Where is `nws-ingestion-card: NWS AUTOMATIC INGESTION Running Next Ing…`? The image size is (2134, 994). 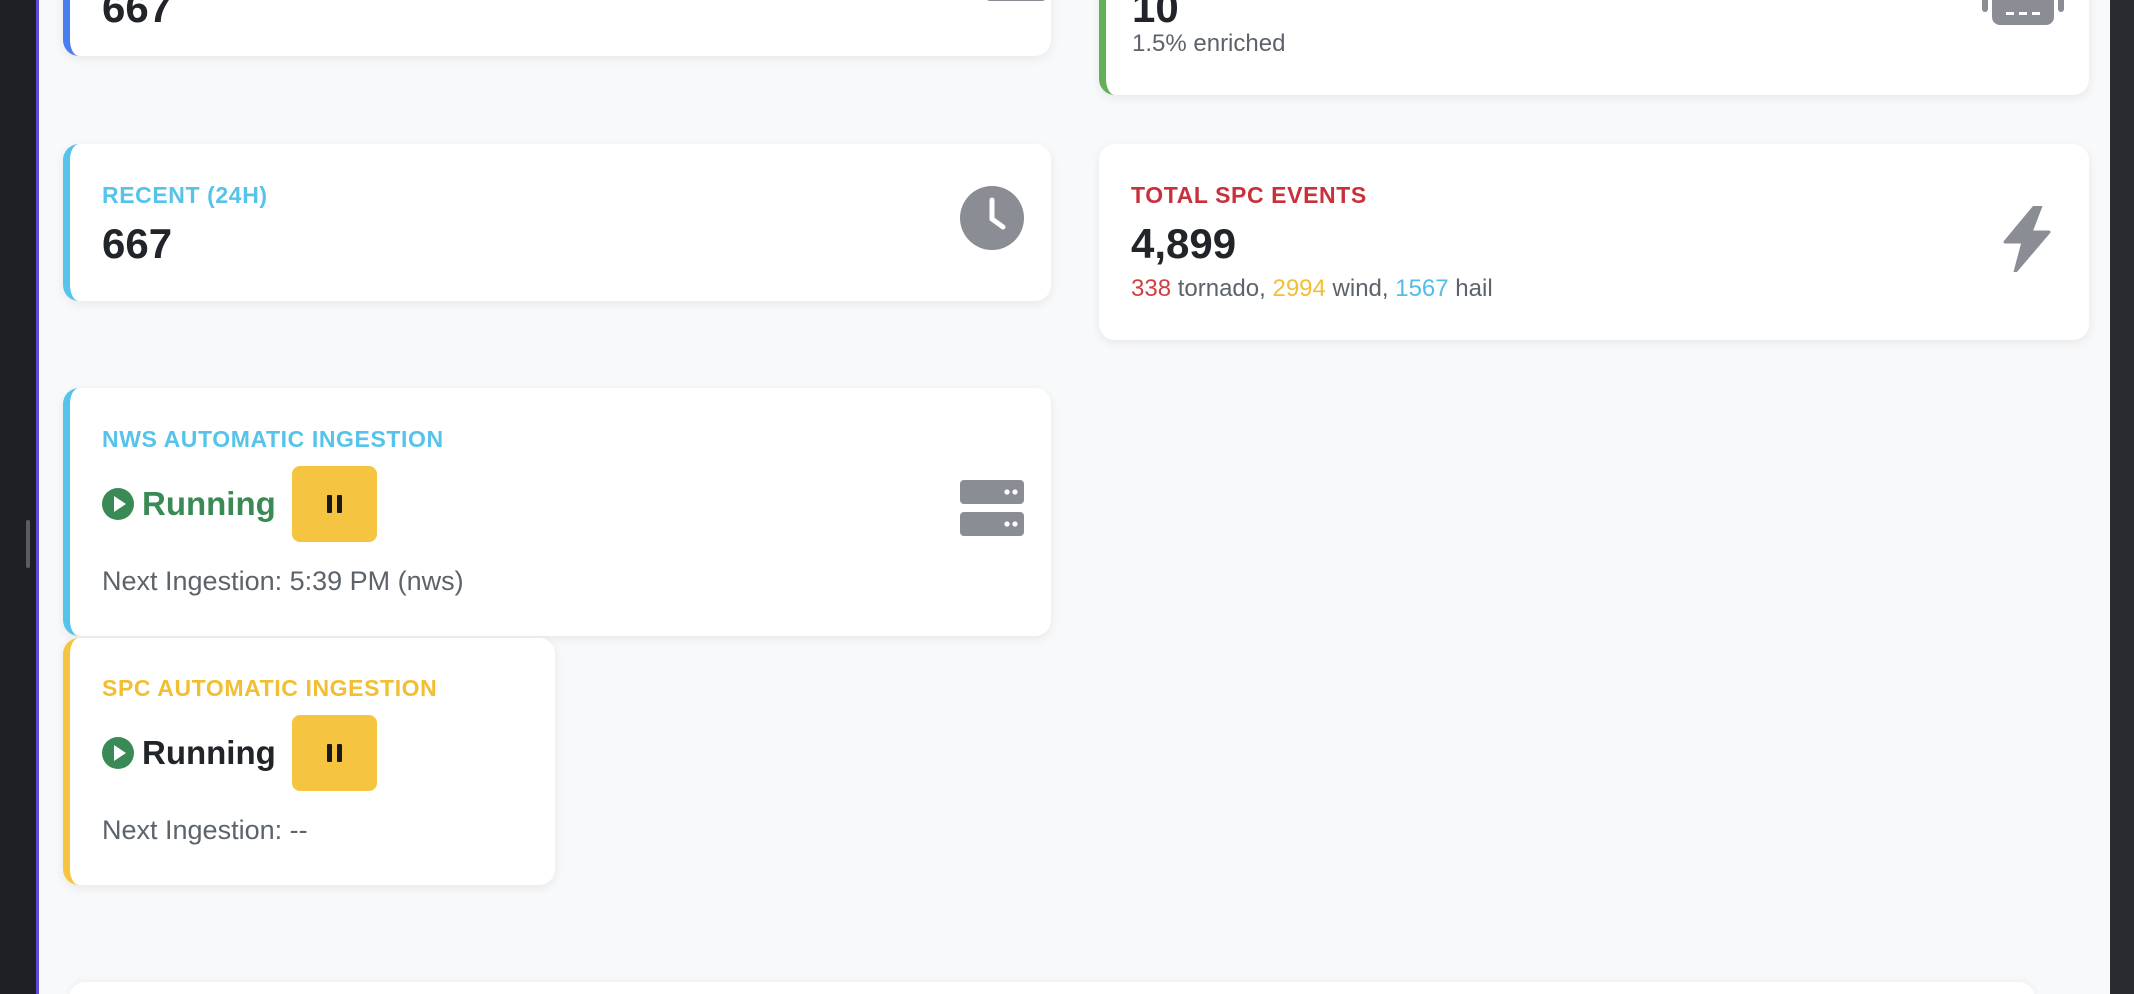 nws-ingestion-card: NWS AUTOMATIC INGESTION Running Next Ing… is located at coordinates (557, 512).